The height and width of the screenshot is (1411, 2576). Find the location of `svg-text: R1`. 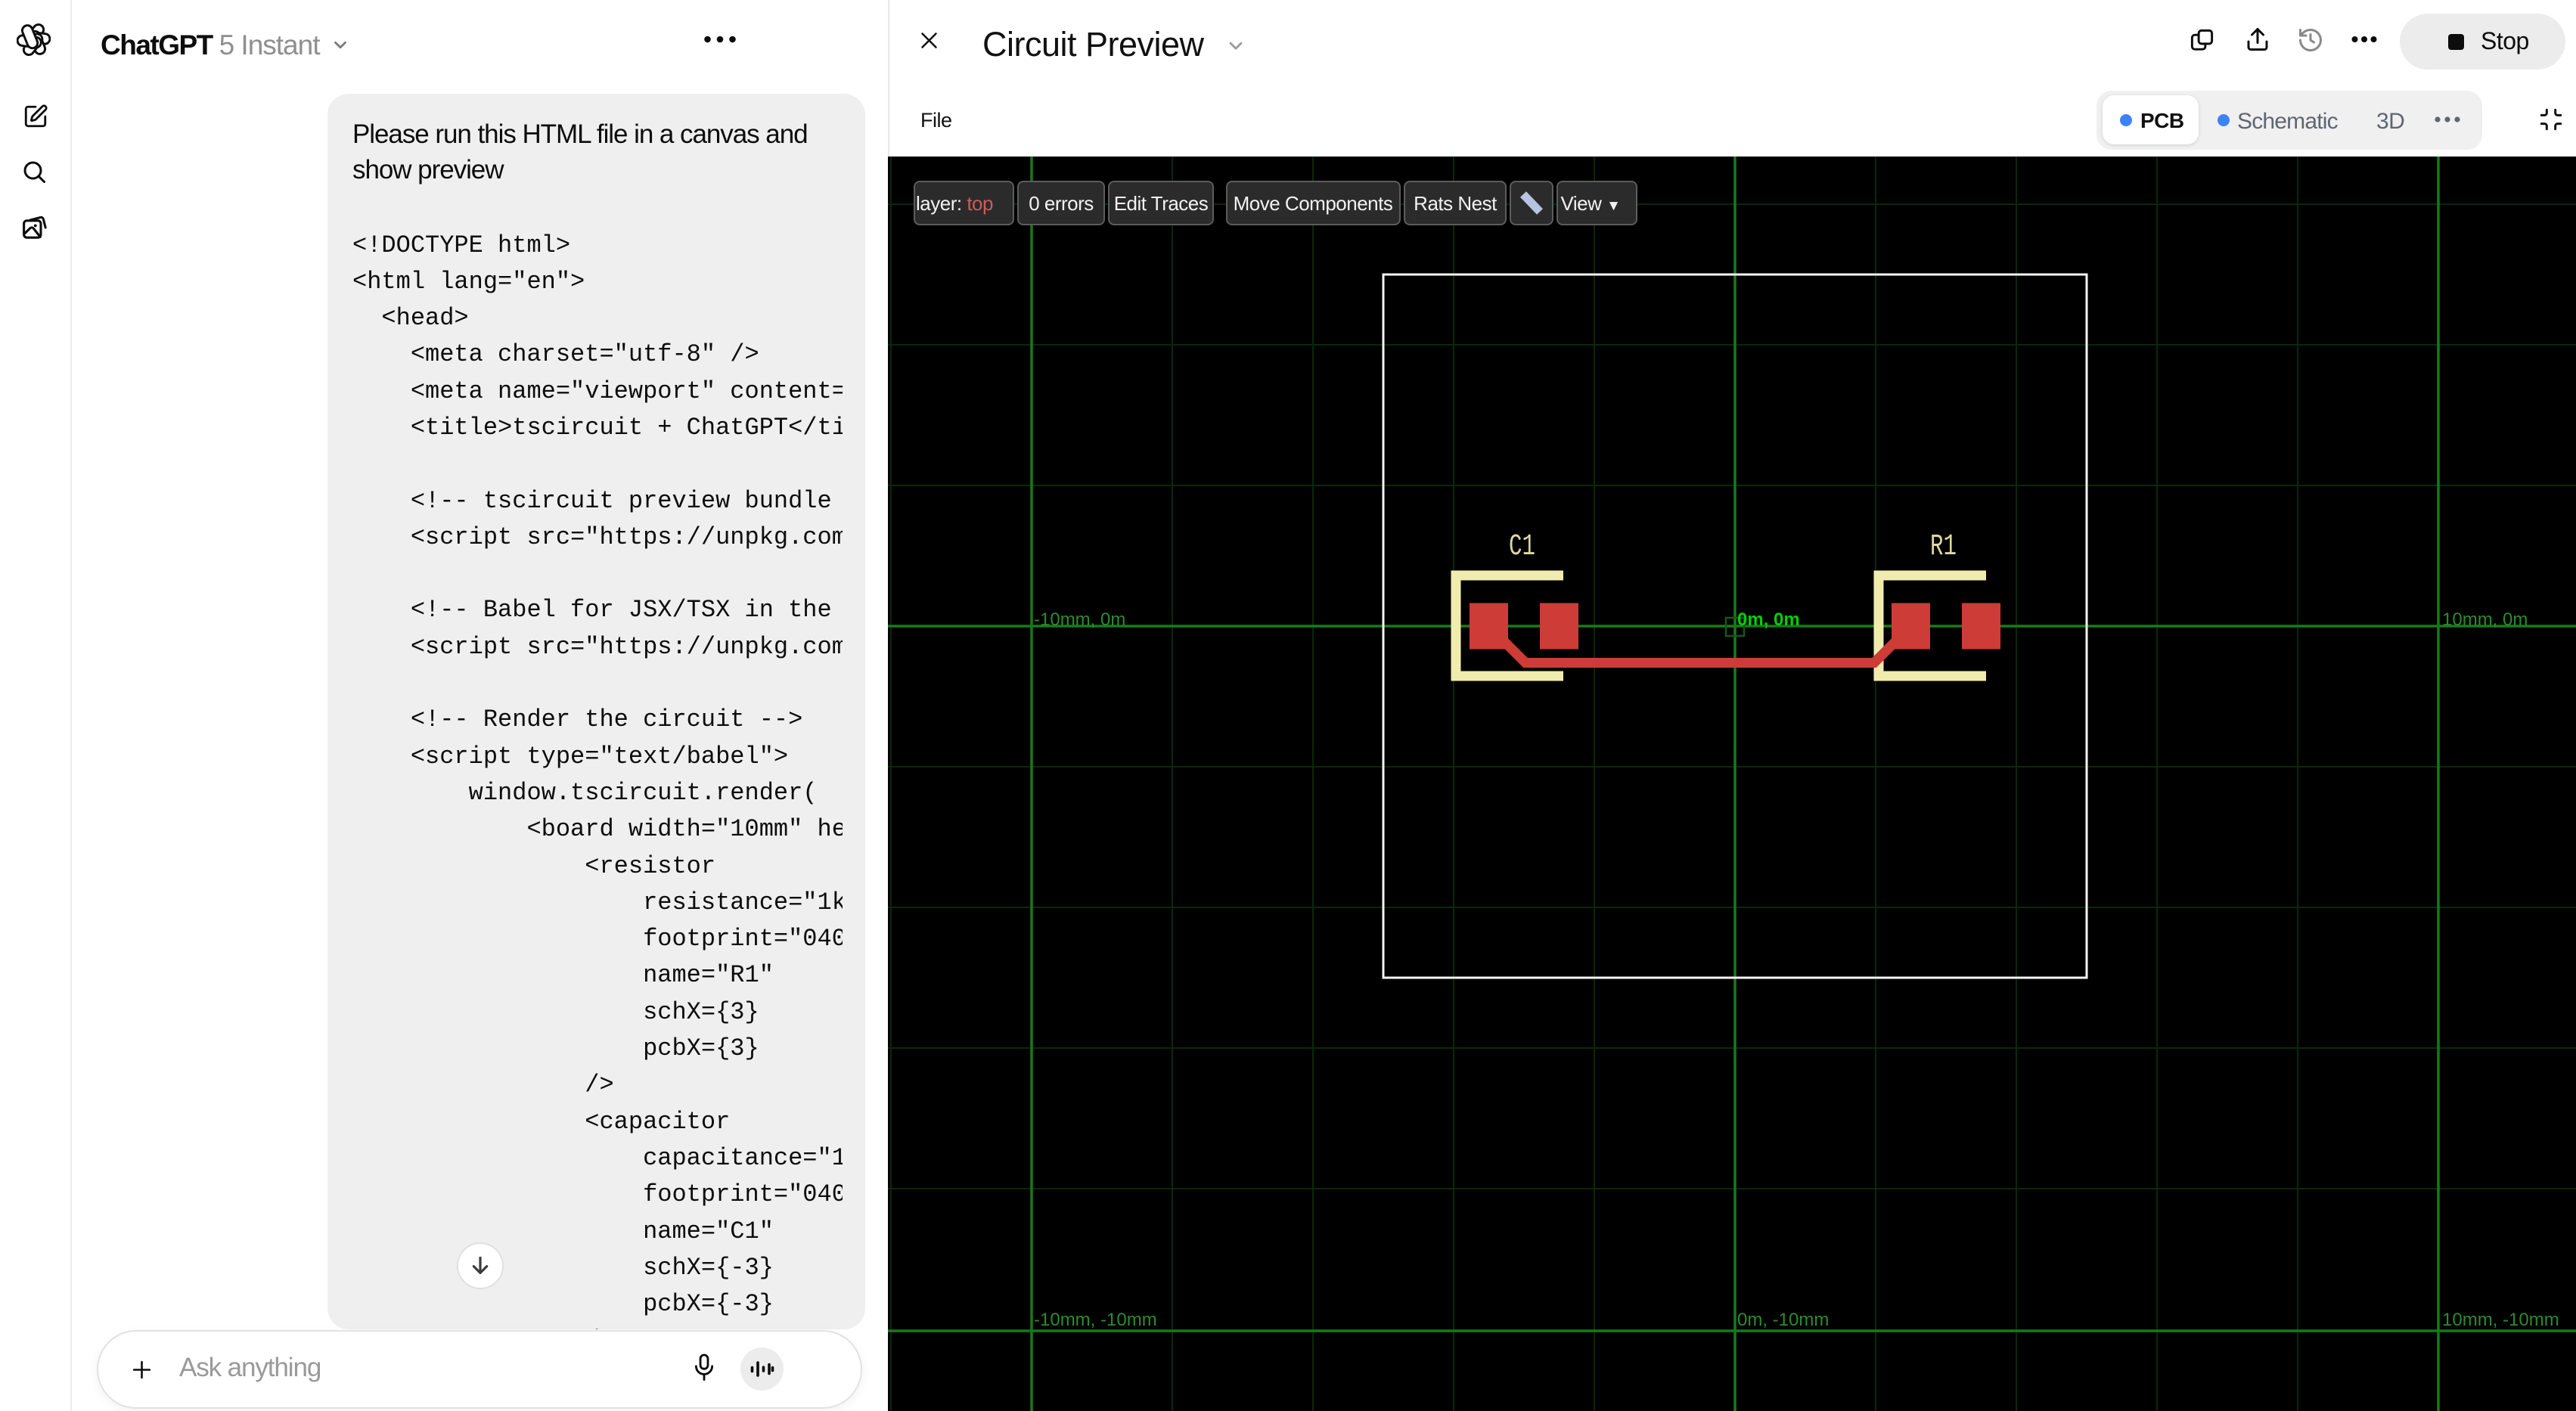

svg-text: R1 is located at coordinates (1943, 547).